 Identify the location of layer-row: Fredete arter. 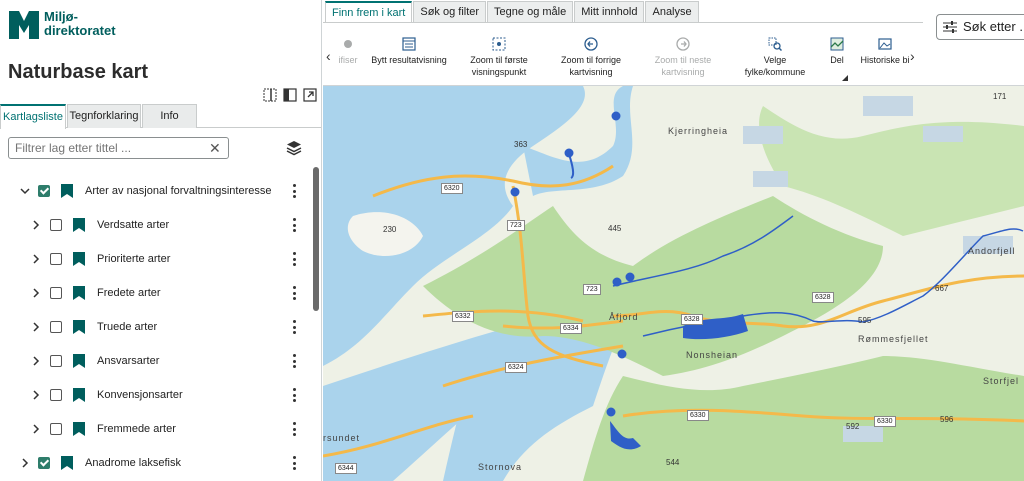
(156, 293).